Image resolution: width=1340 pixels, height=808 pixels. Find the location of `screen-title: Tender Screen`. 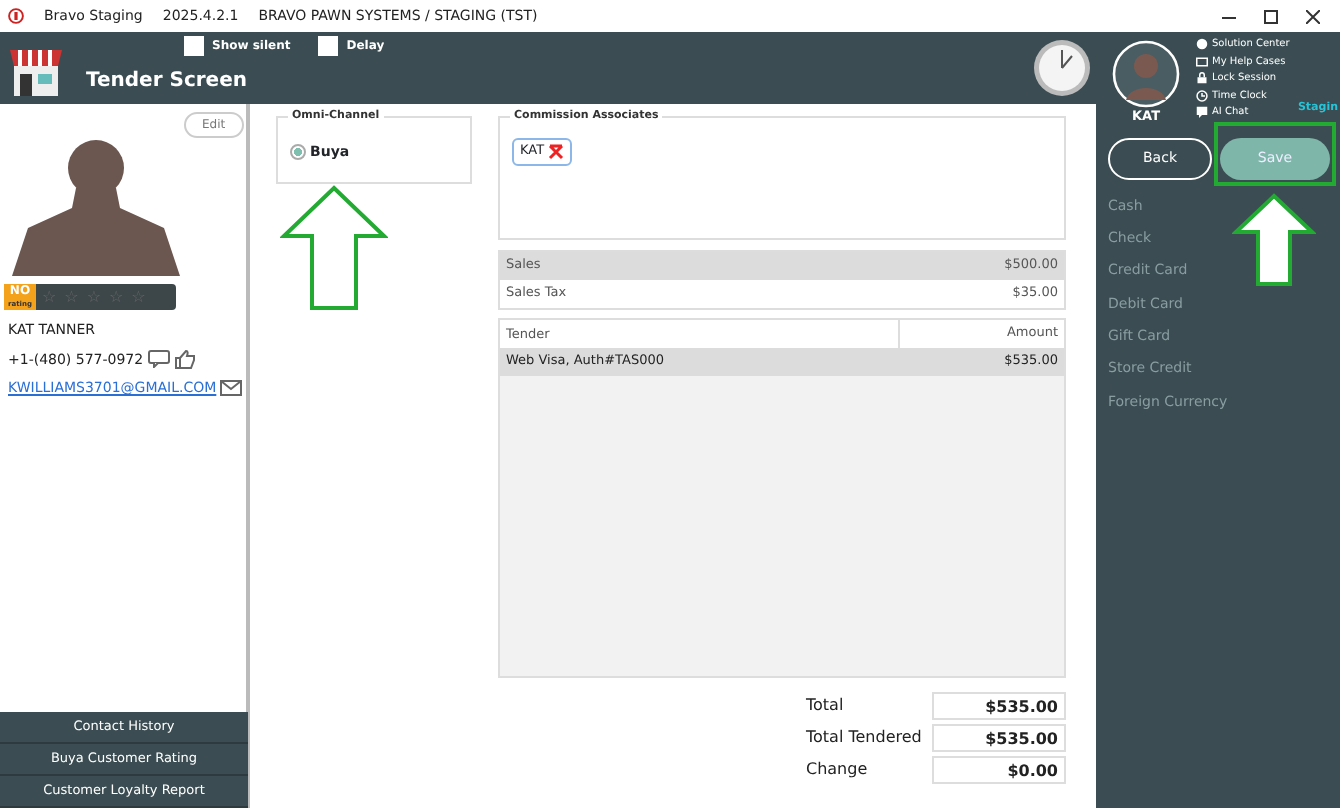

screen-title: Tender Screen is located at coordinates (166, 81).